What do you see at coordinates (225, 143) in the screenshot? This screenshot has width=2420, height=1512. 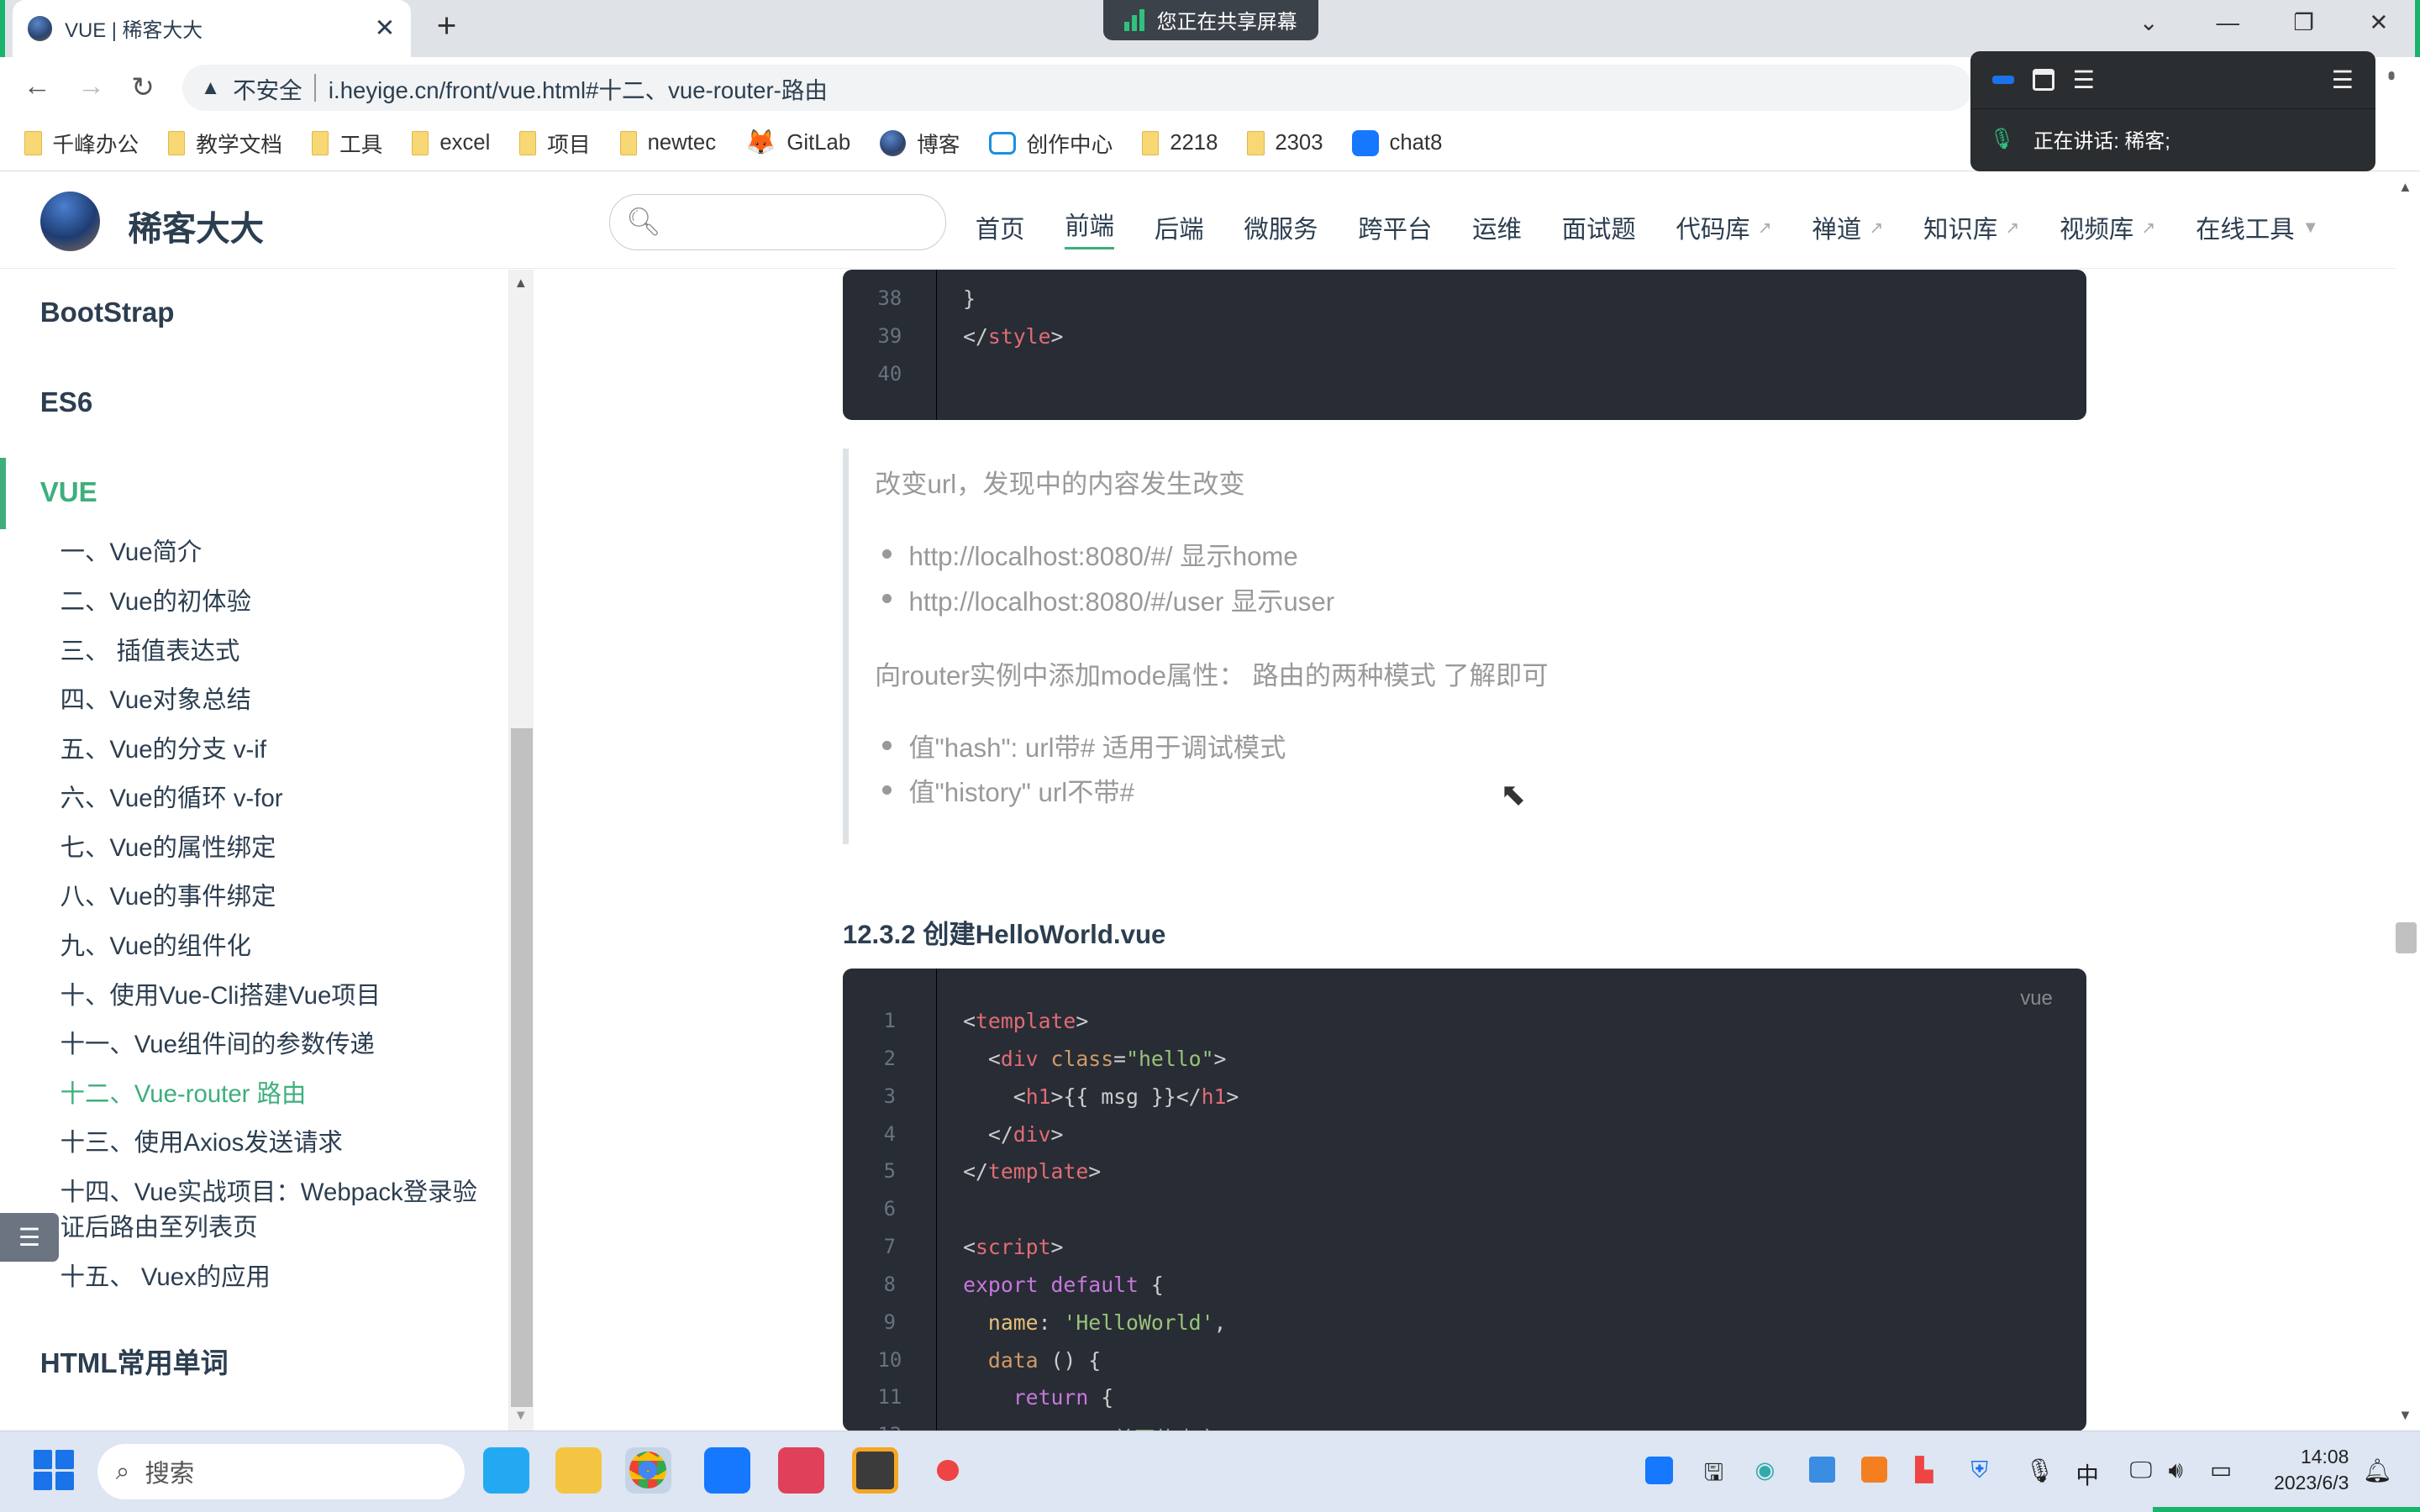 I see `bookmark-item: 教学文档` at bounding box center [225, 143].